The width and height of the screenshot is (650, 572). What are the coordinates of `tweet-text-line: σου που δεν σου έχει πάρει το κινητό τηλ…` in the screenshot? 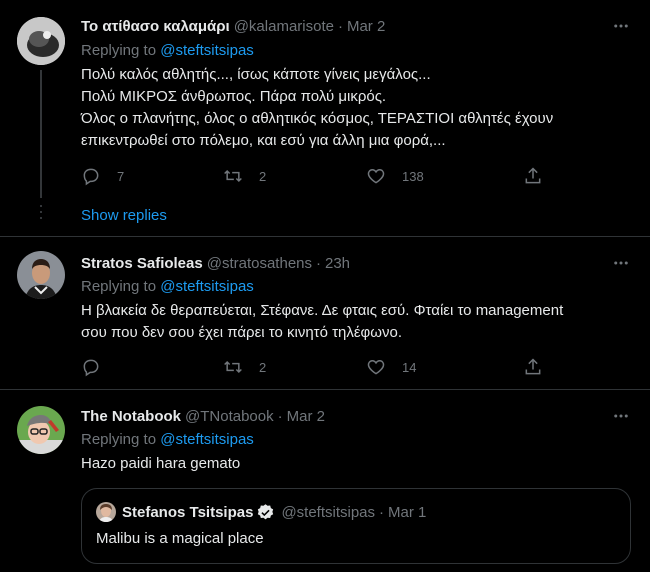 It's located at (242, 332).